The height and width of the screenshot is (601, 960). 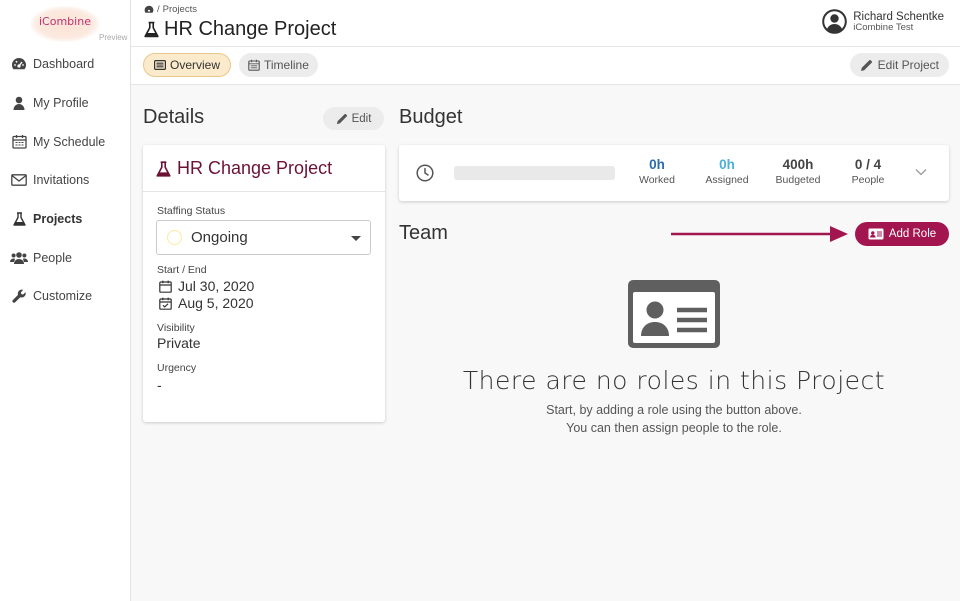 I want to click on end-date: Aug 5, 2020, so click(x=206, y=303).